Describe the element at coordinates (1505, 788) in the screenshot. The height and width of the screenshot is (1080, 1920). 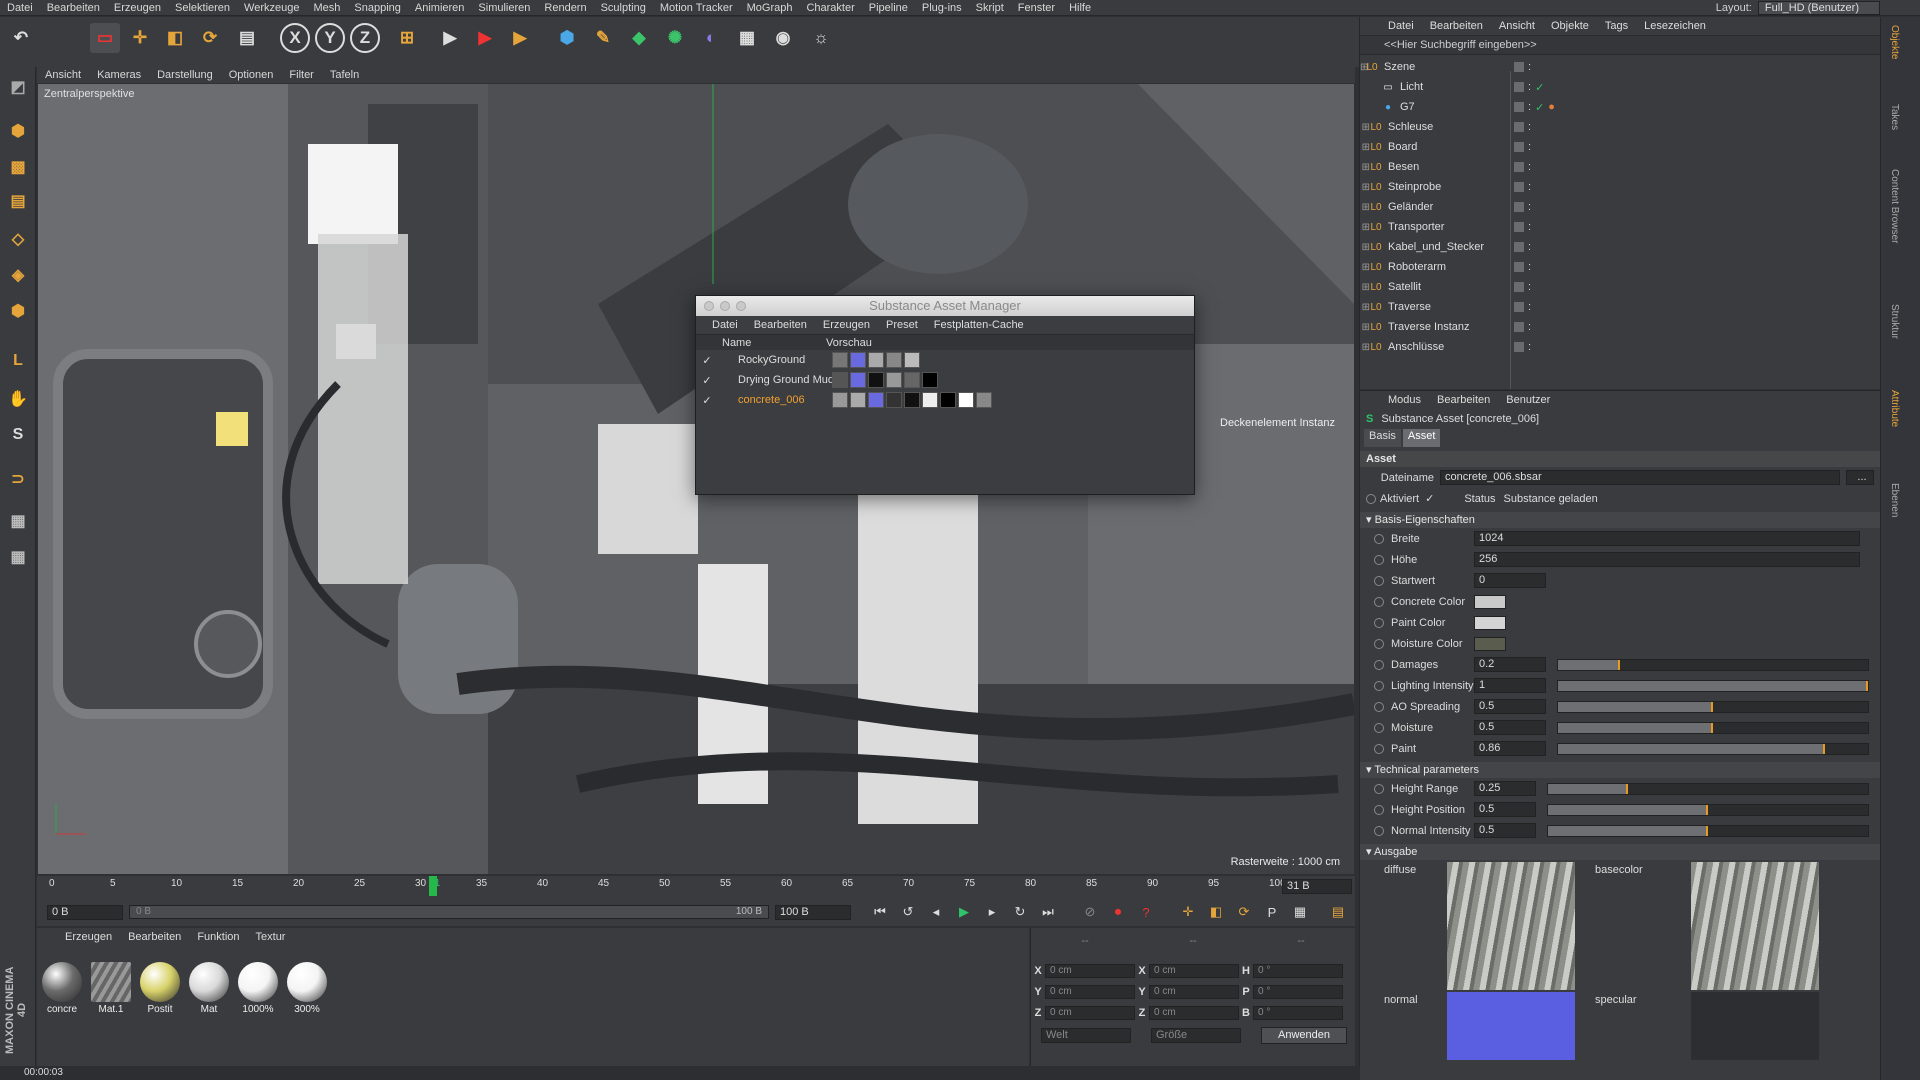
I see `param-value-field: 0.25` at that location.